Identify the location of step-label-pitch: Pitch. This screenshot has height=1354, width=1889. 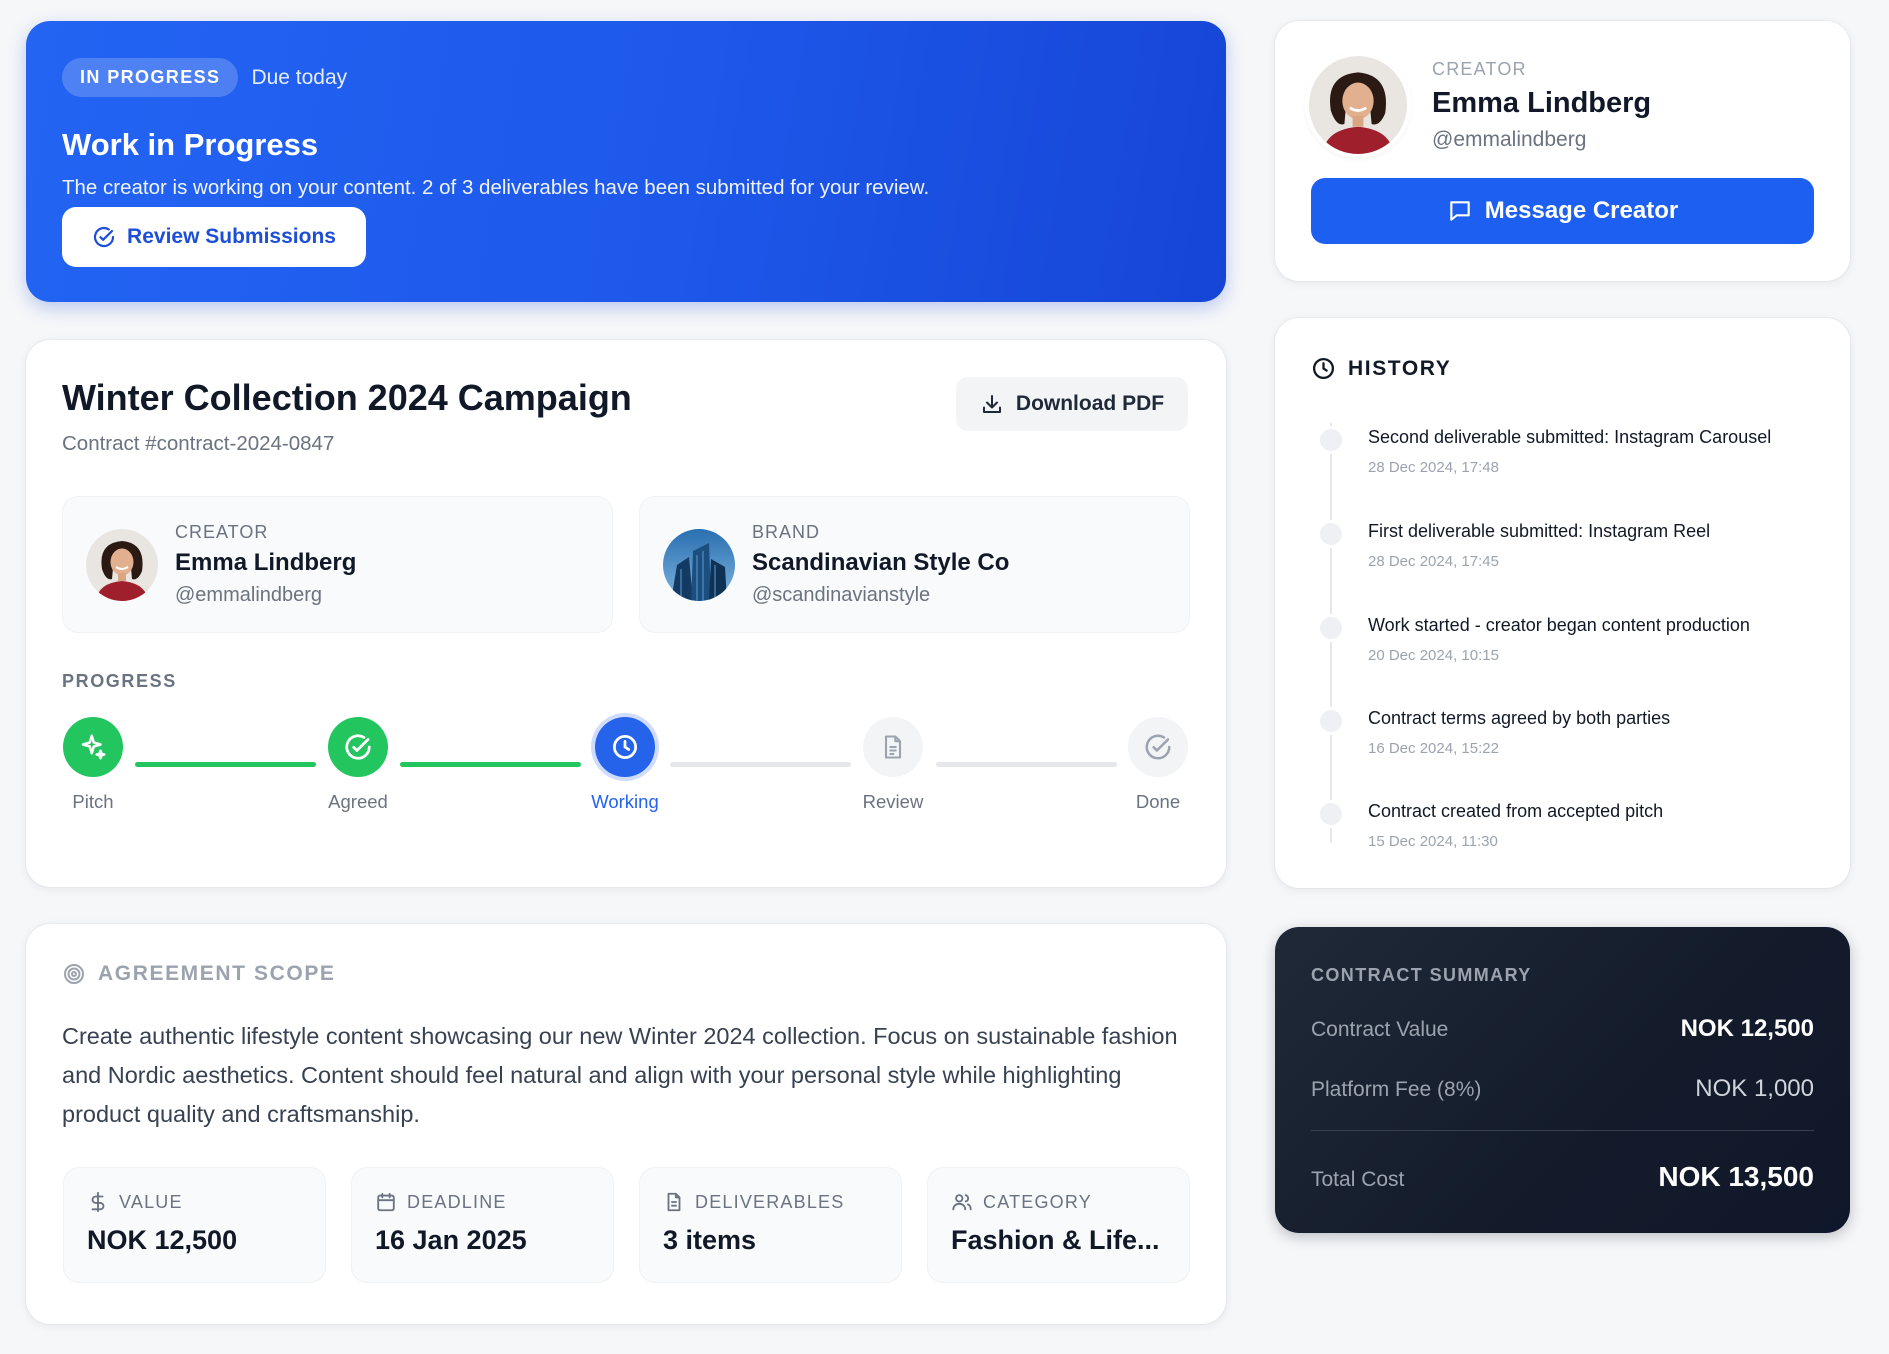
(93, 801).